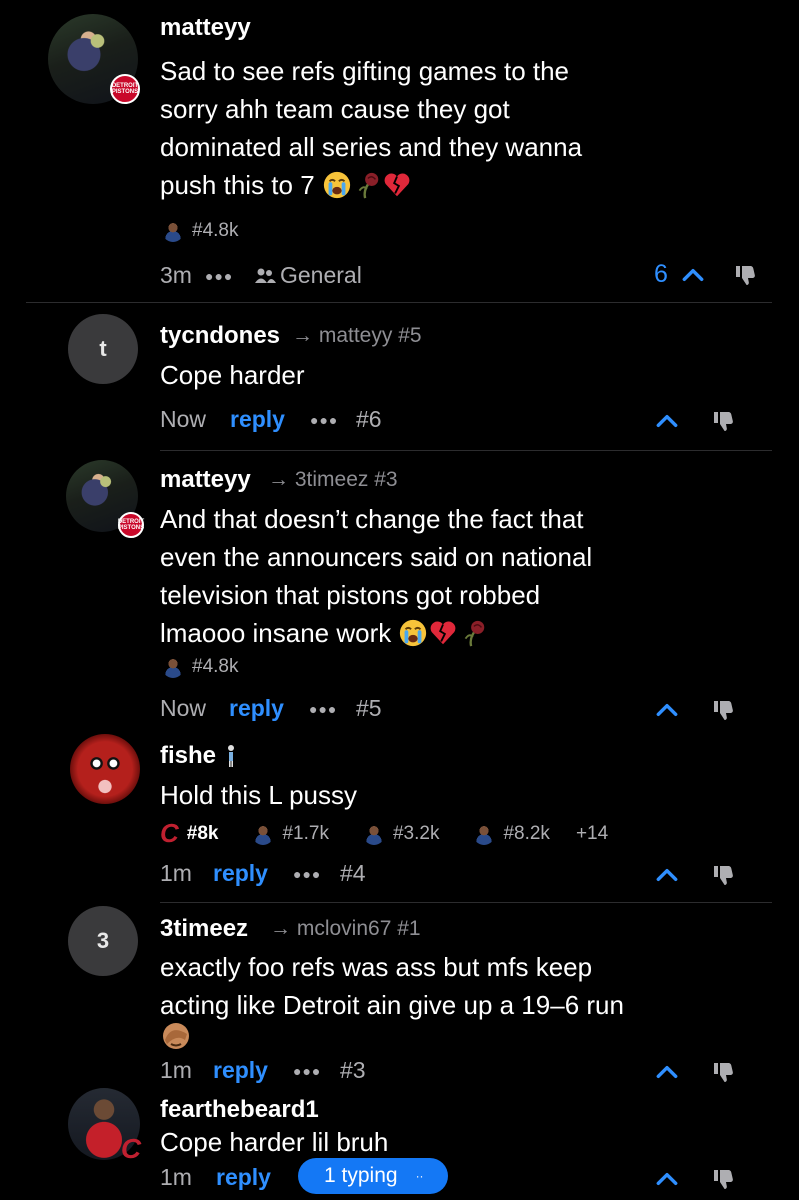 The width and height of the screenshot is (799, 1200). I want to click on comment-number: #5, so click(369, 708).